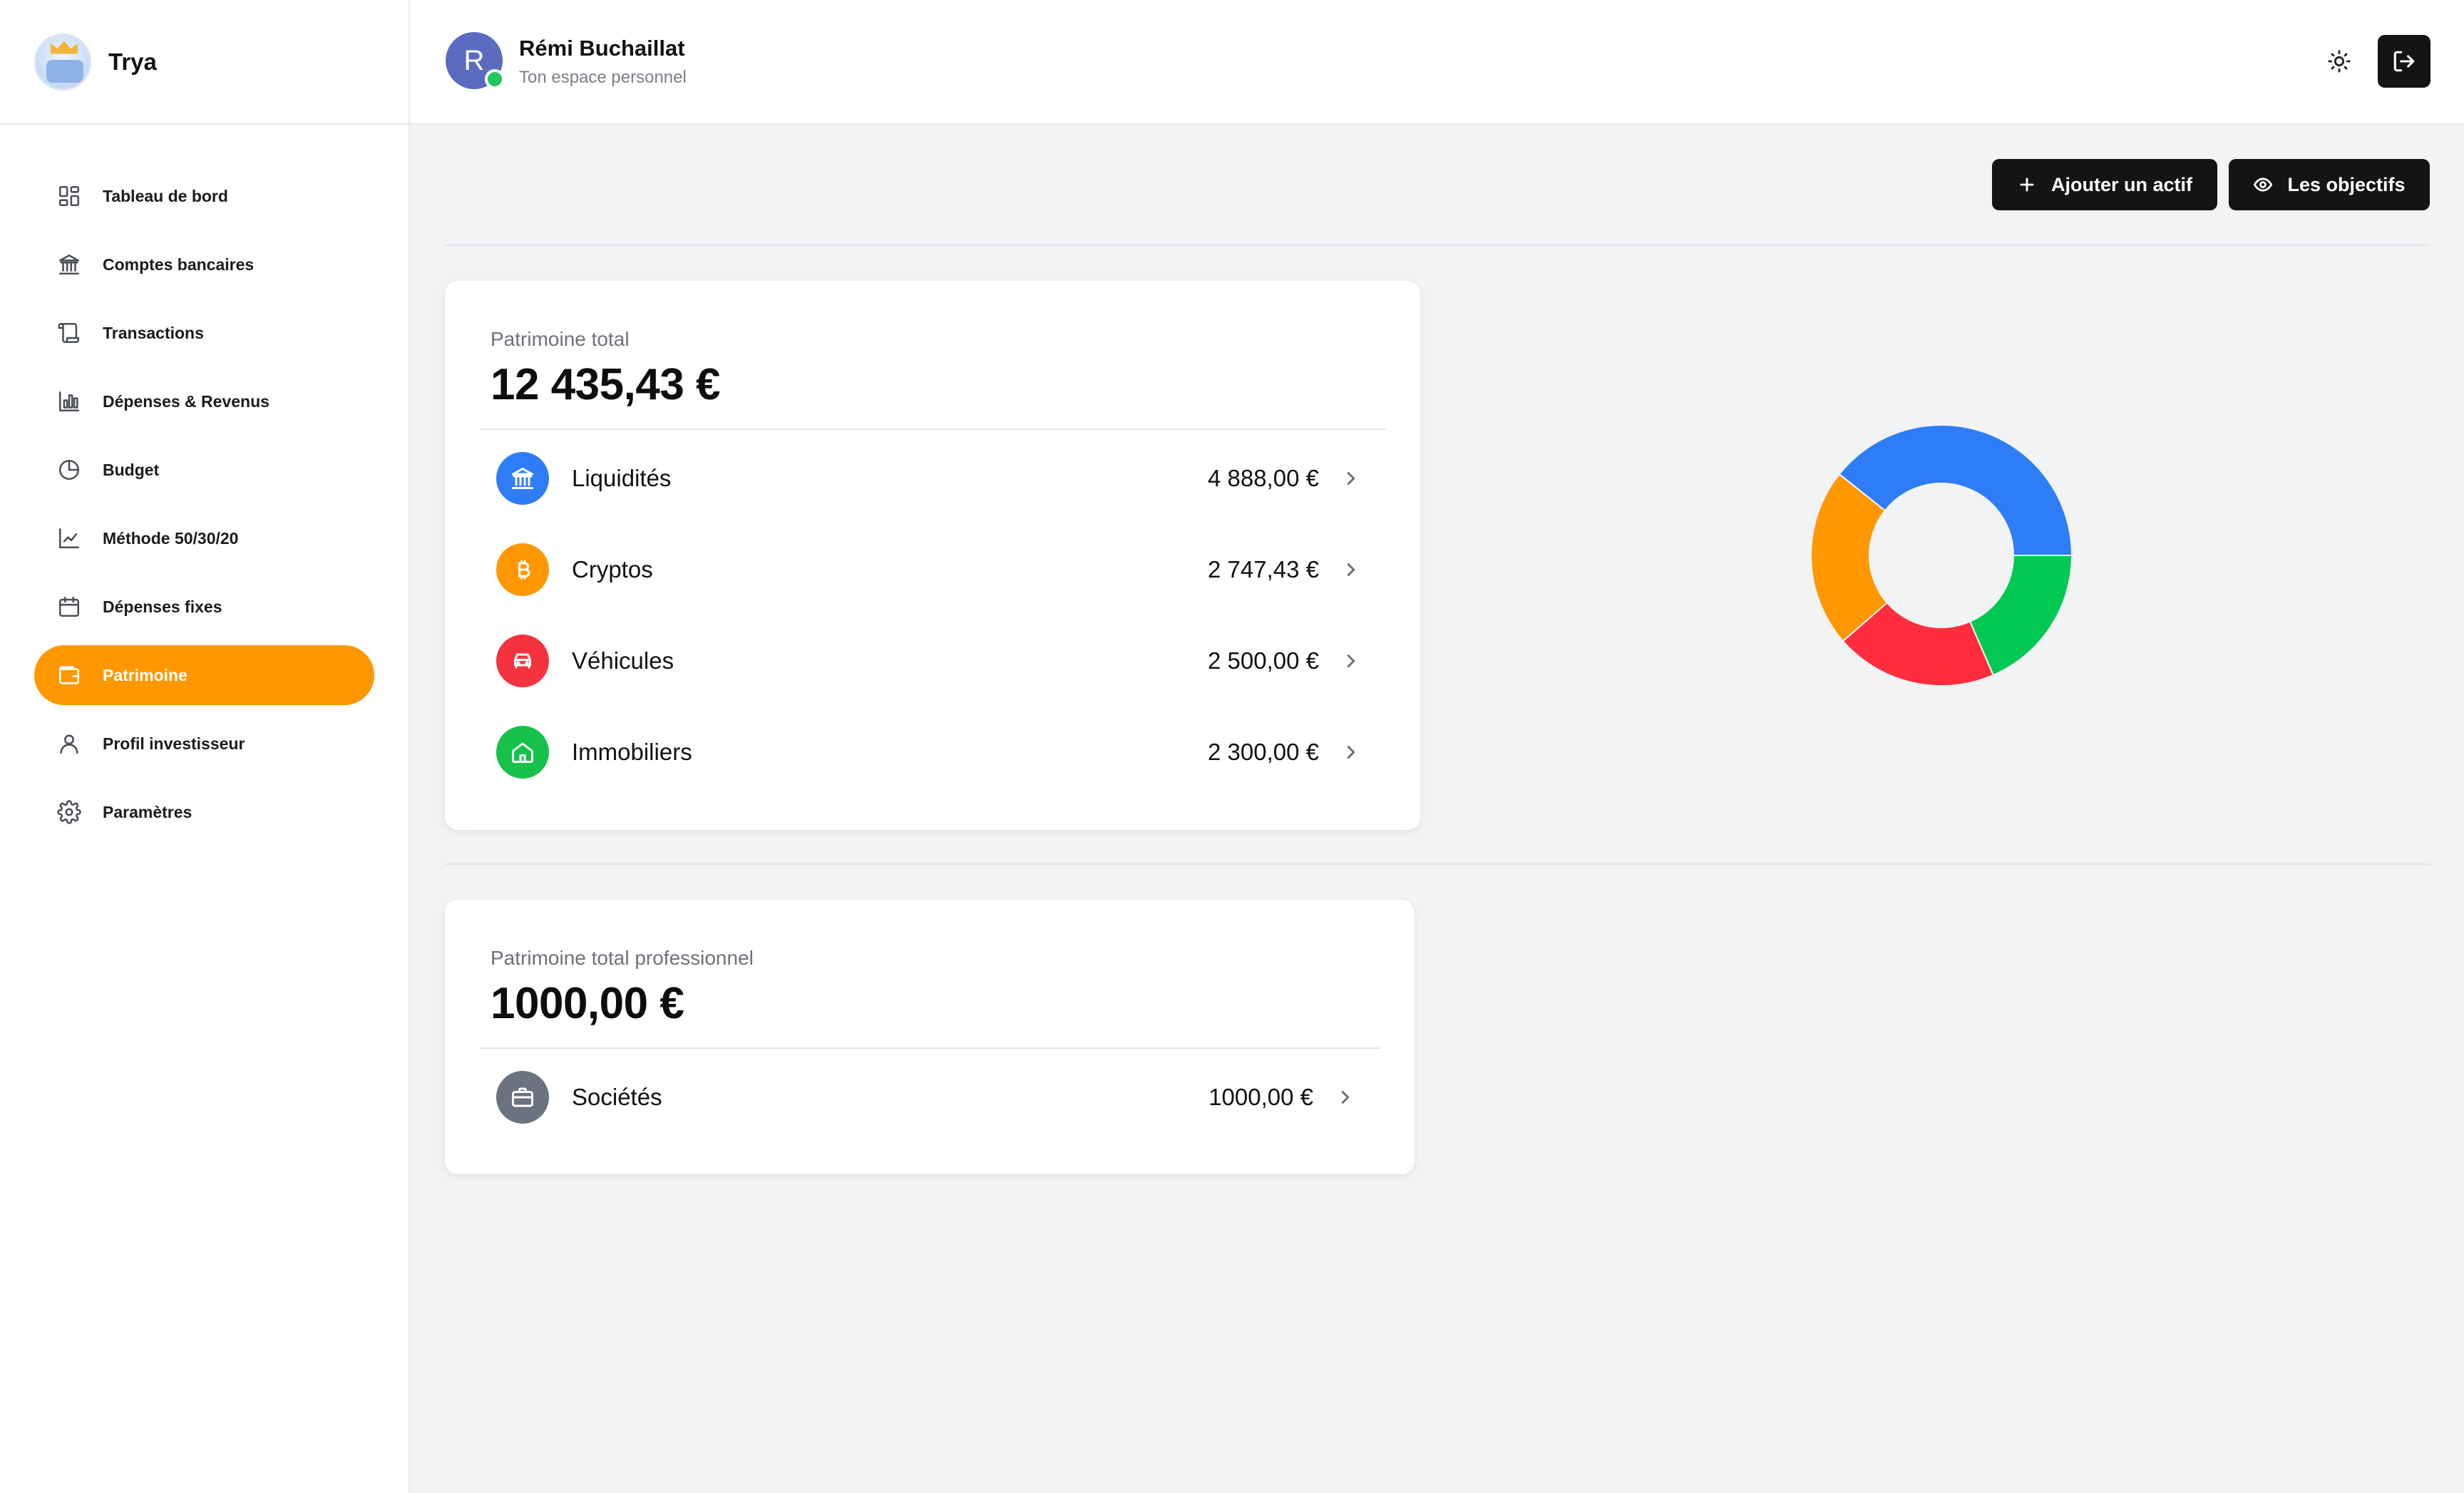 The image size is (2464, 1493). What do you see at coordinates (69, 402) in the screenshot?
I see `bar-chart-icon` at bounding box center [69, 402].